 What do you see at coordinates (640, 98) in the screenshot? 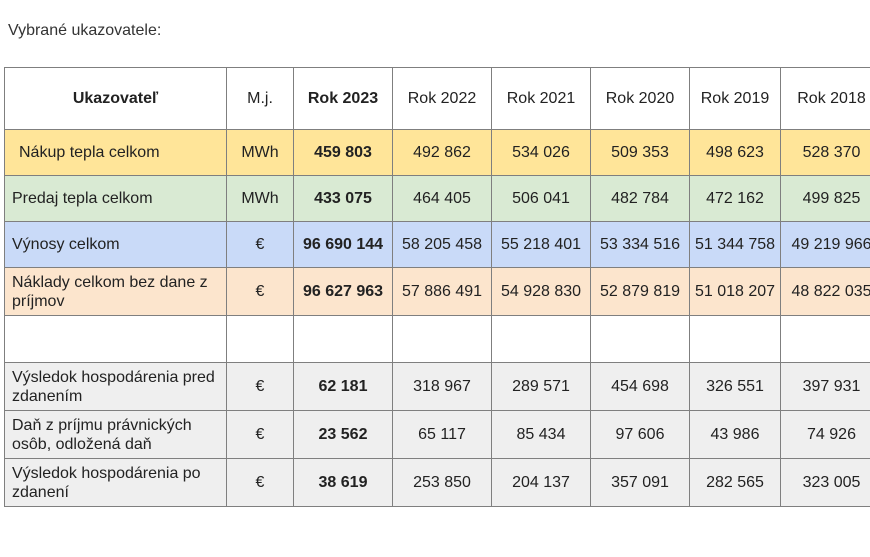
I see `header-year-2020: Rok 2020` at bounding box center [640, 98].